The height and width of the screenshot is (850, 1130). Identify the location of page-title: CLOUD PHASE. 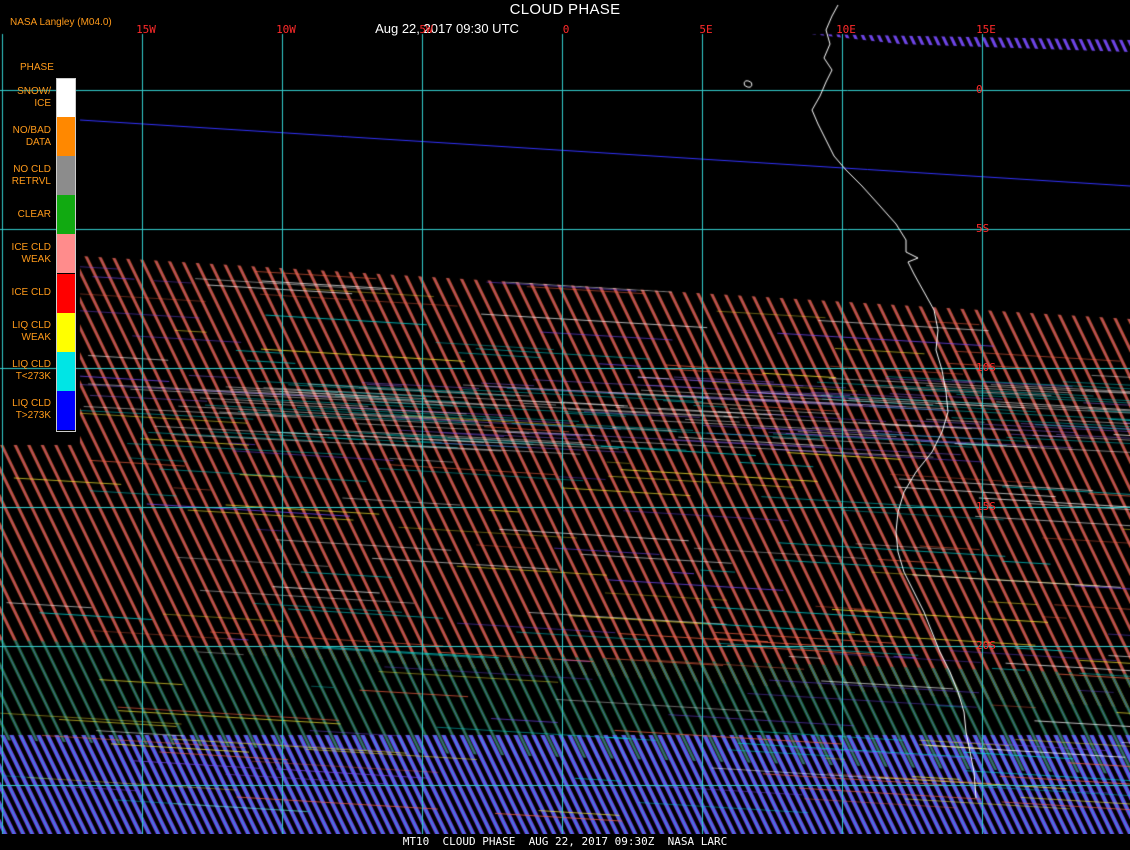
(565, 9).